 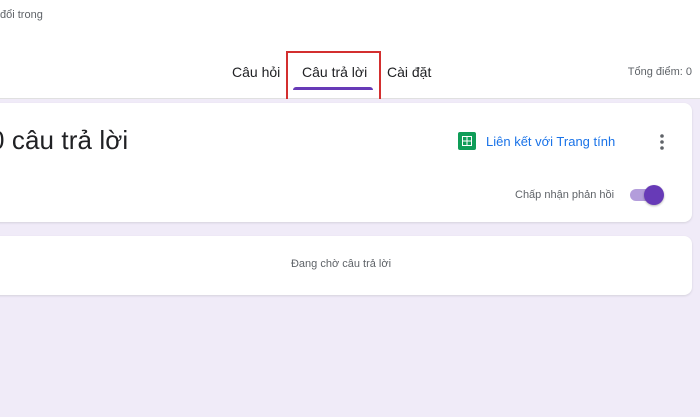 What do you see at coordinates (659, 72) in the screenshot?
I see `total-points: Tổng điểm: 0` at bounding box center [659, 72].